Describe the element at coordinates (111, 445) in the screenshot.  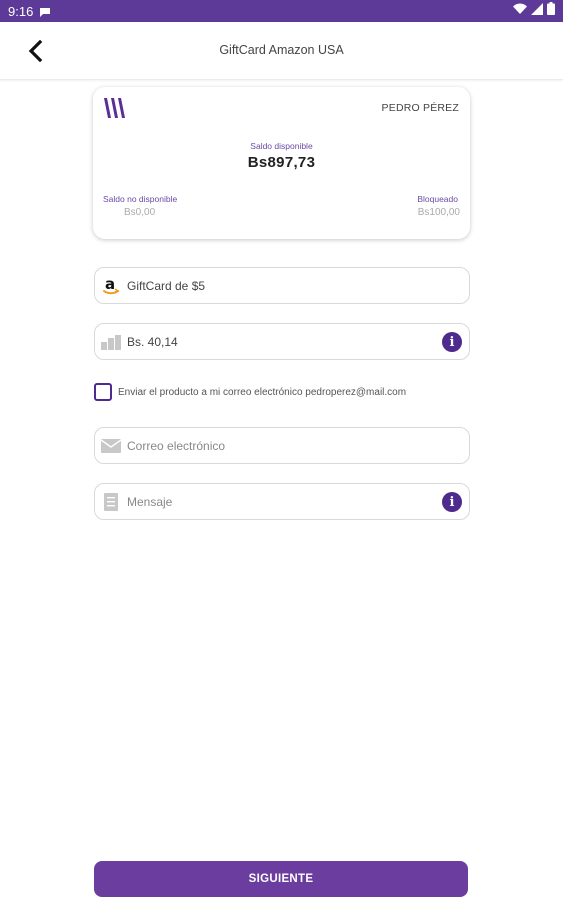
I see `envelope-icon` at that location.